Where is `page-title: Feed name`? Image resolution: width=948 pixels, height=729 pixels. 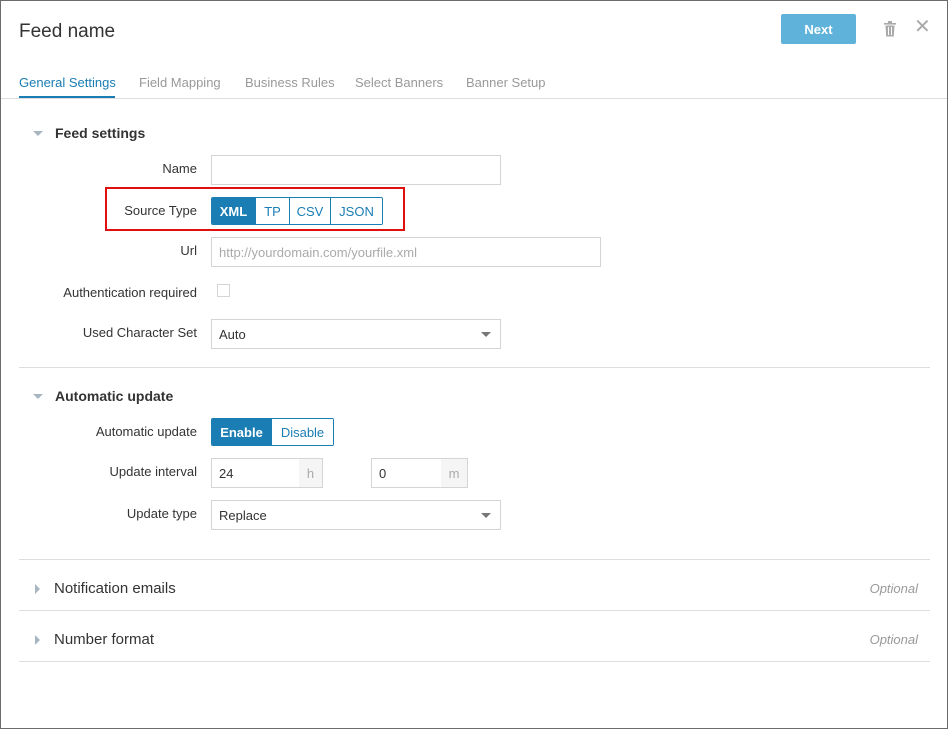 page-title: Feed name is located at coordinates (67, 31).